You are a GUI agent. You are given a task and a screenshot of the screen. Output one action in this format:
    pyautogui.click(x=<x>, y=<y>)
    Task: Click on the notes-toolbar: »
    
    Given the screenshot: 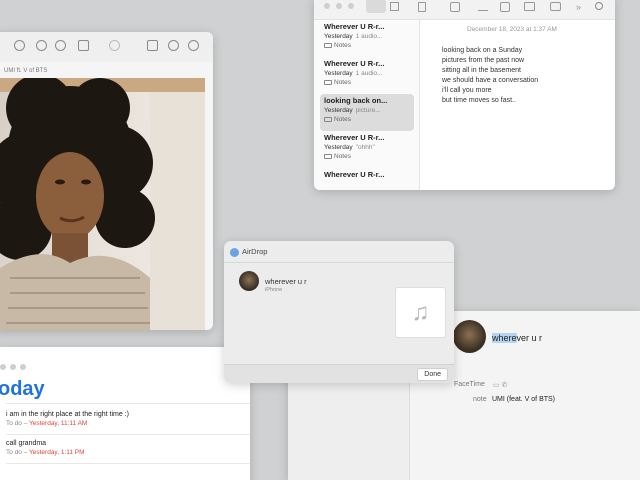 What is the action you would take?
    pyautogui.click(x=464, y=10)
    